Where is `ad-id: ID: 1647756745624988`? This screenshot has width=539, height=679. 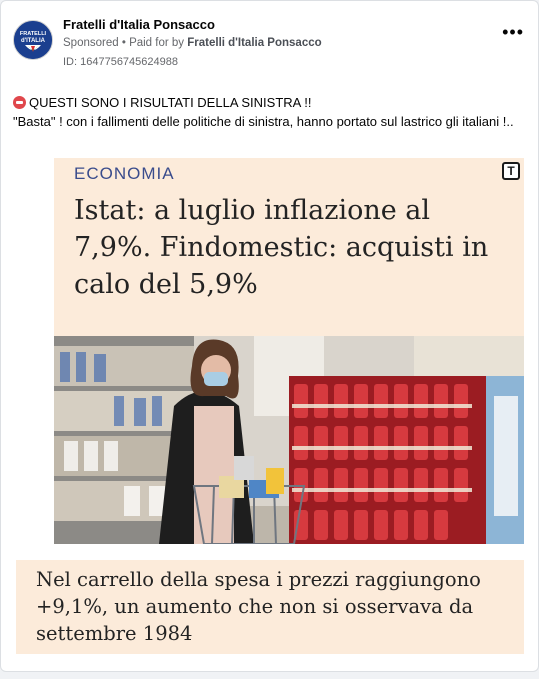
ad-id: ID: 1647756745624988 is located at coordinates (120, 62).